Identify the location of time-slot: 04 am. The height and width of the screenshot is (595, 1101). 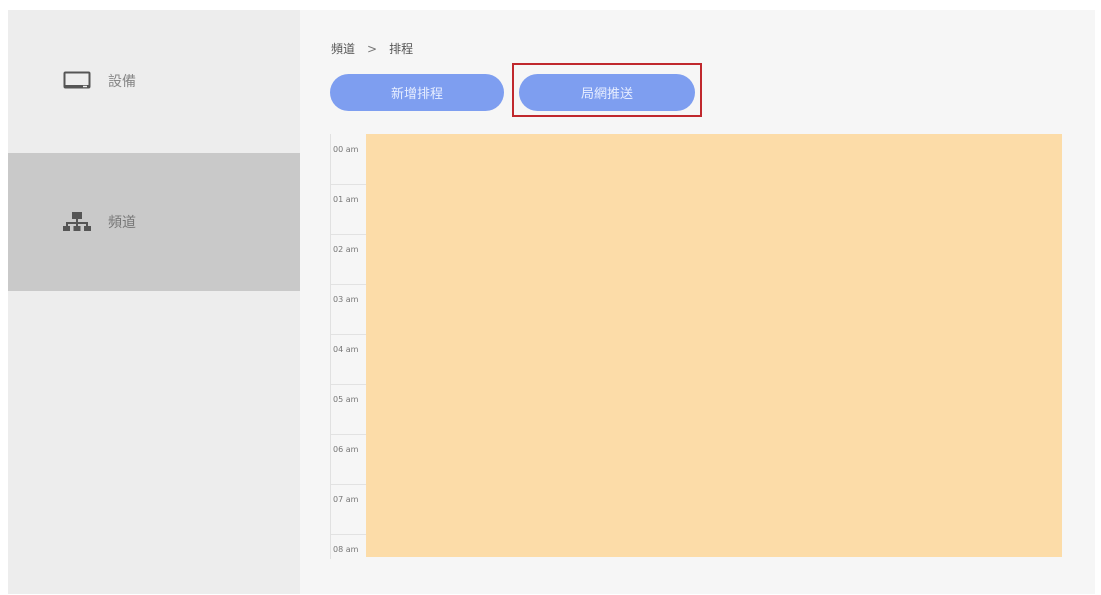
(349, 359).